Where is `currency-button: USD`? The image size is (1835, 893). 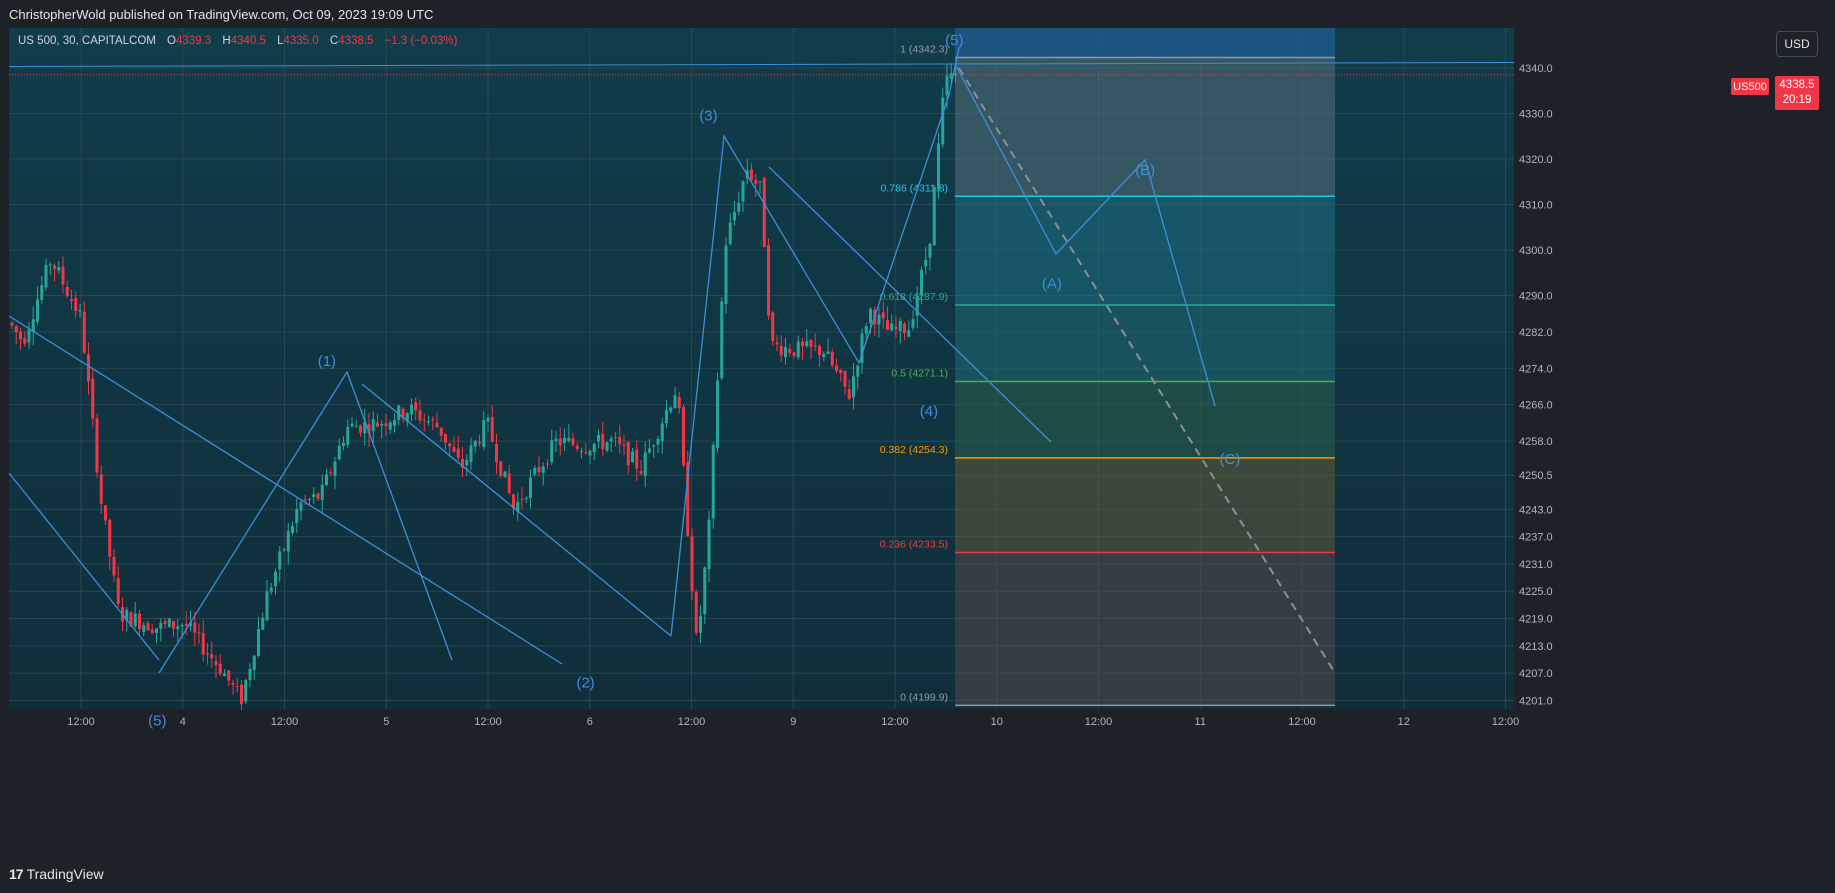
currency-button: USD is located at coordinates (1797, 44).